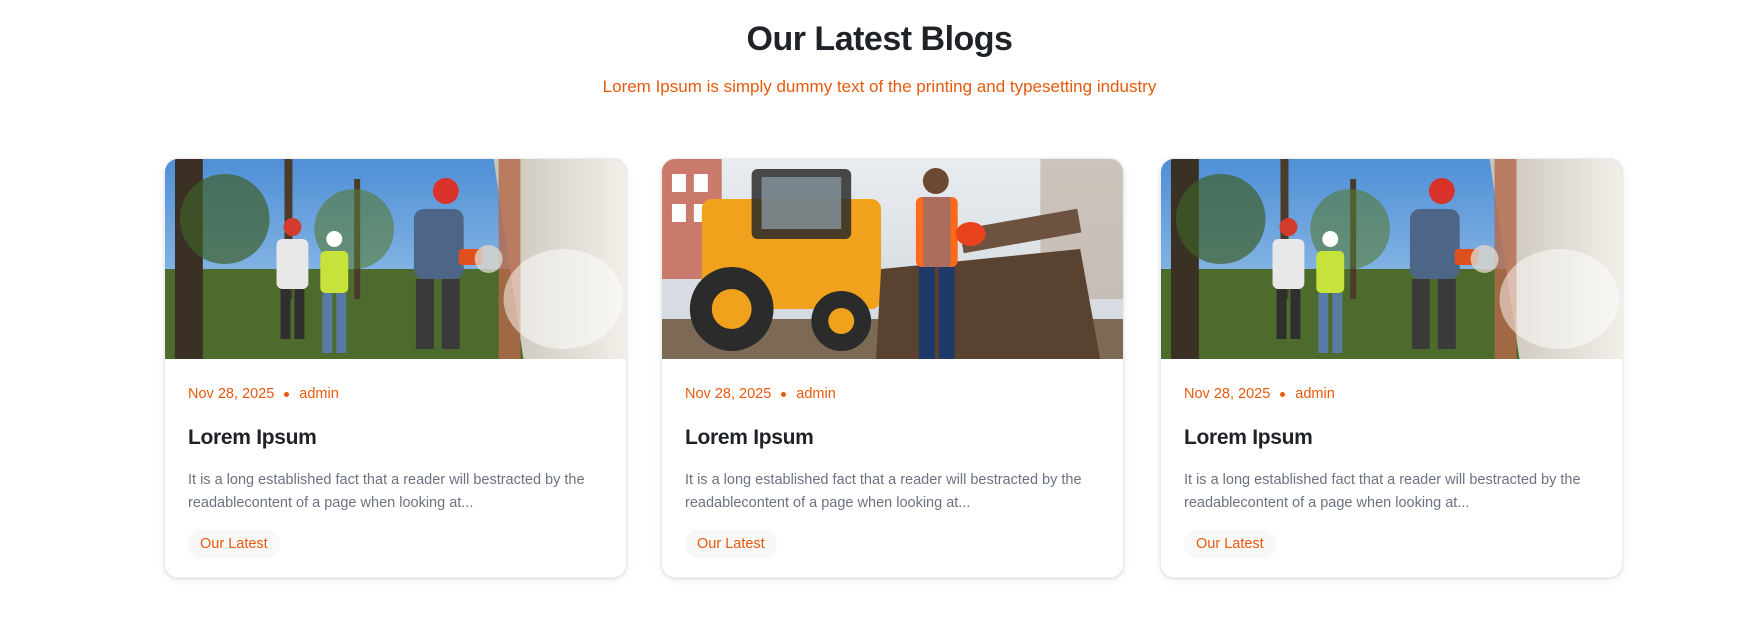 The height and width of the screenshot is (620, 1759). I want to click on section-title: Our Latest Blogs, so click(879, 39).